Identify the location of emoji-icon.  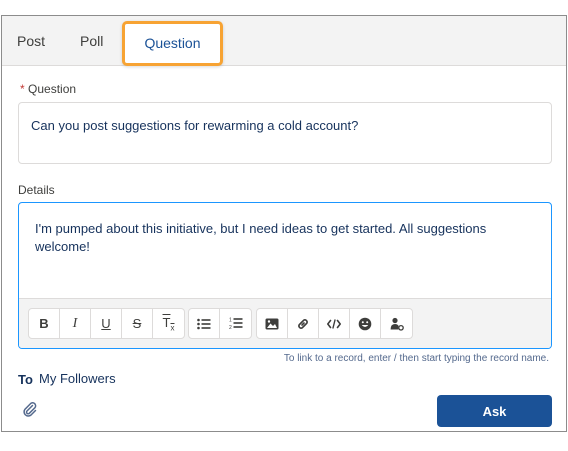
(365, 323).